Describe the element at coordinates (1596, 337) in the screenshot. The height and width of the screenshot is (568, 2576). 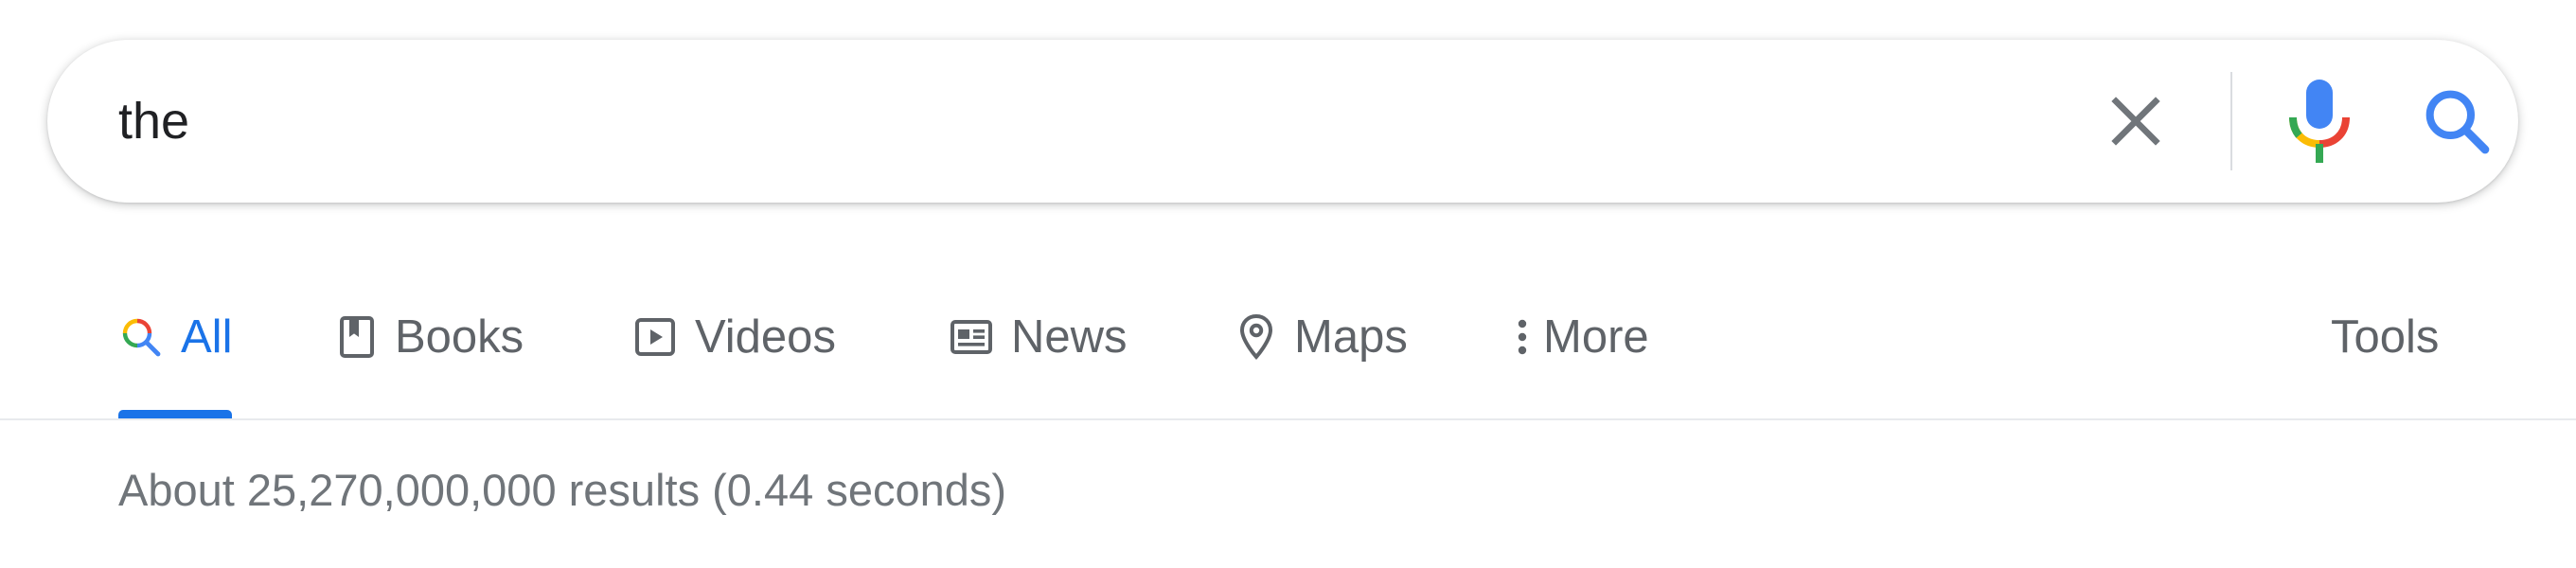
I see `tab-label: More` at that location.